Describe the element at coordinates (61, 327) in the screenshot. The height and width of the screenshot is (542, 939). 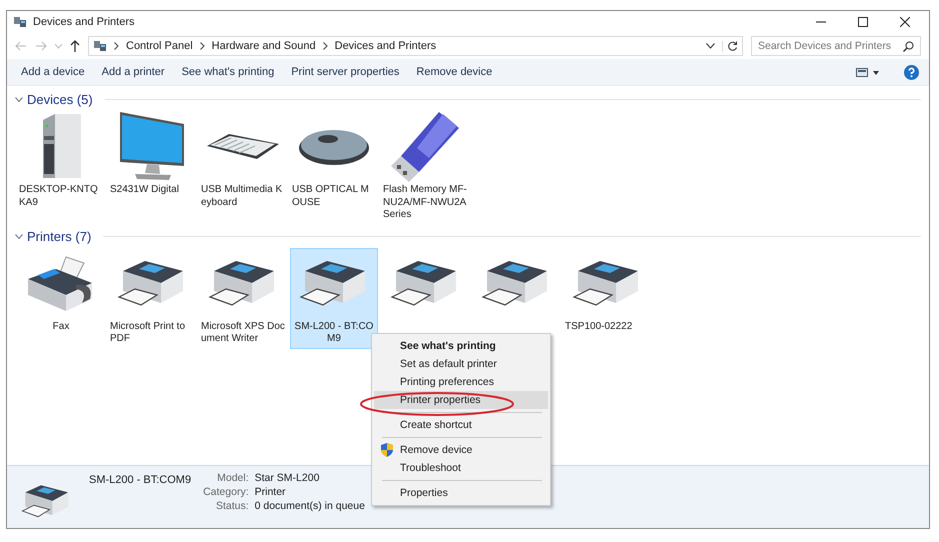
I see `device-label: Fax` at that location.